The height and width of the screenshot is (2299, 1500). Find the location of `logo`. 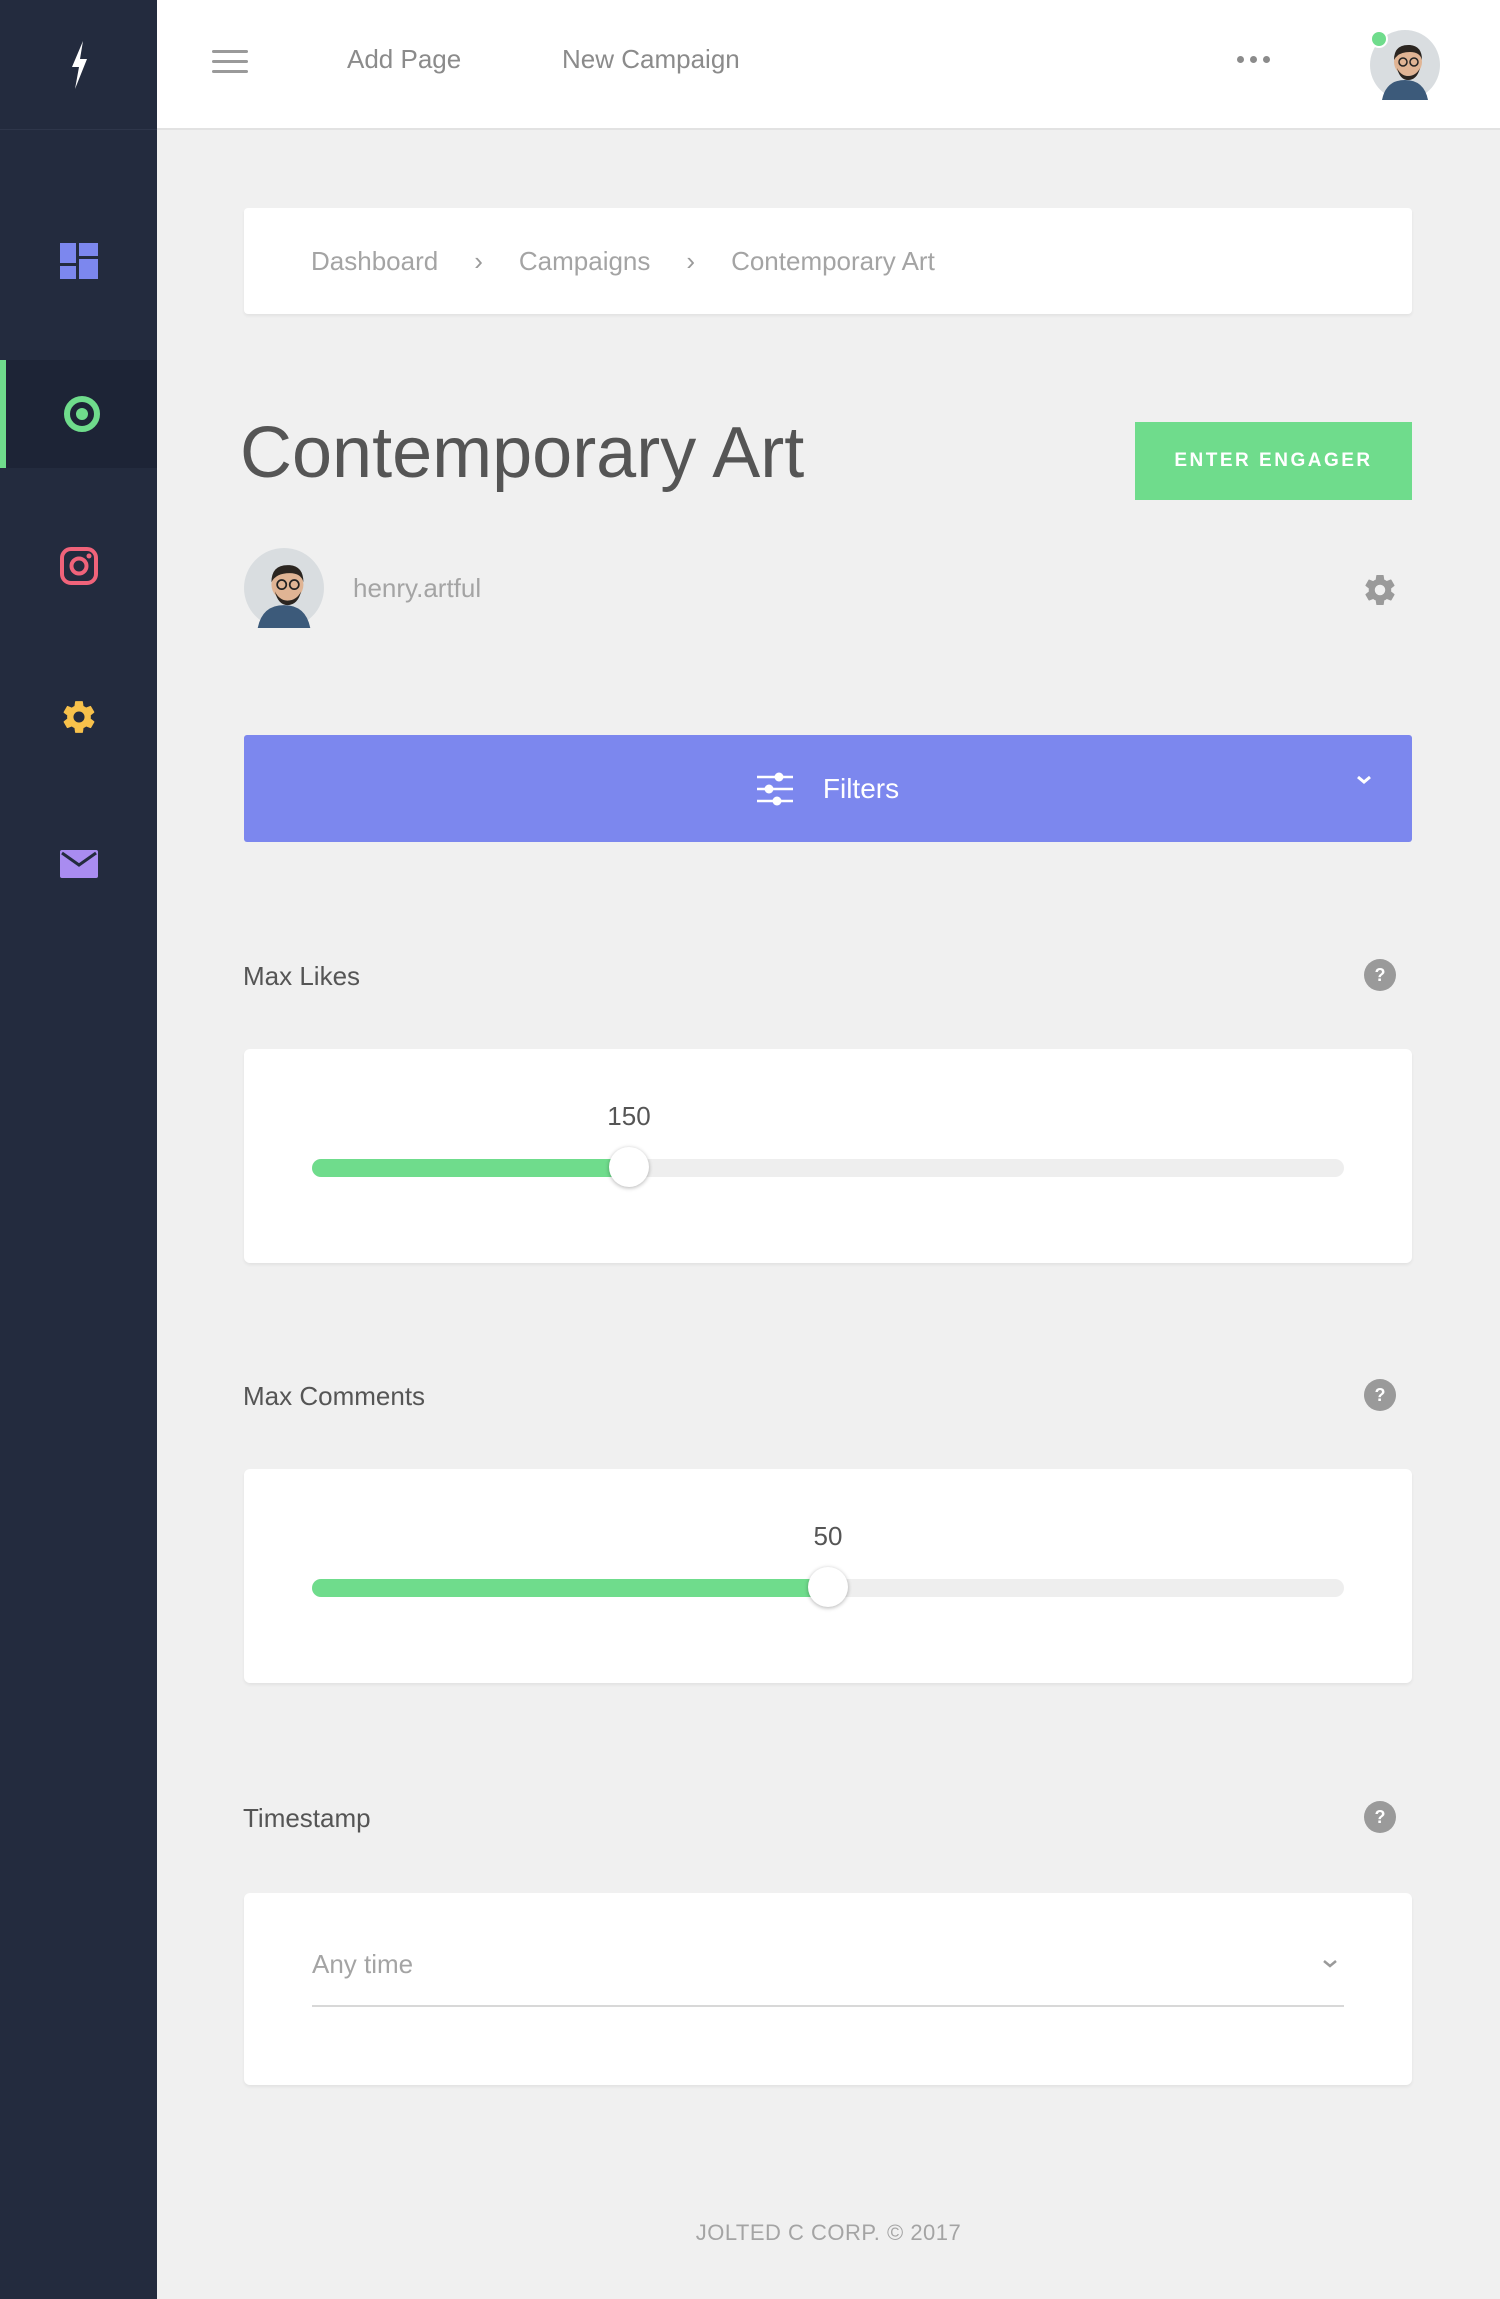

logo is located at coordinates (78, 65).